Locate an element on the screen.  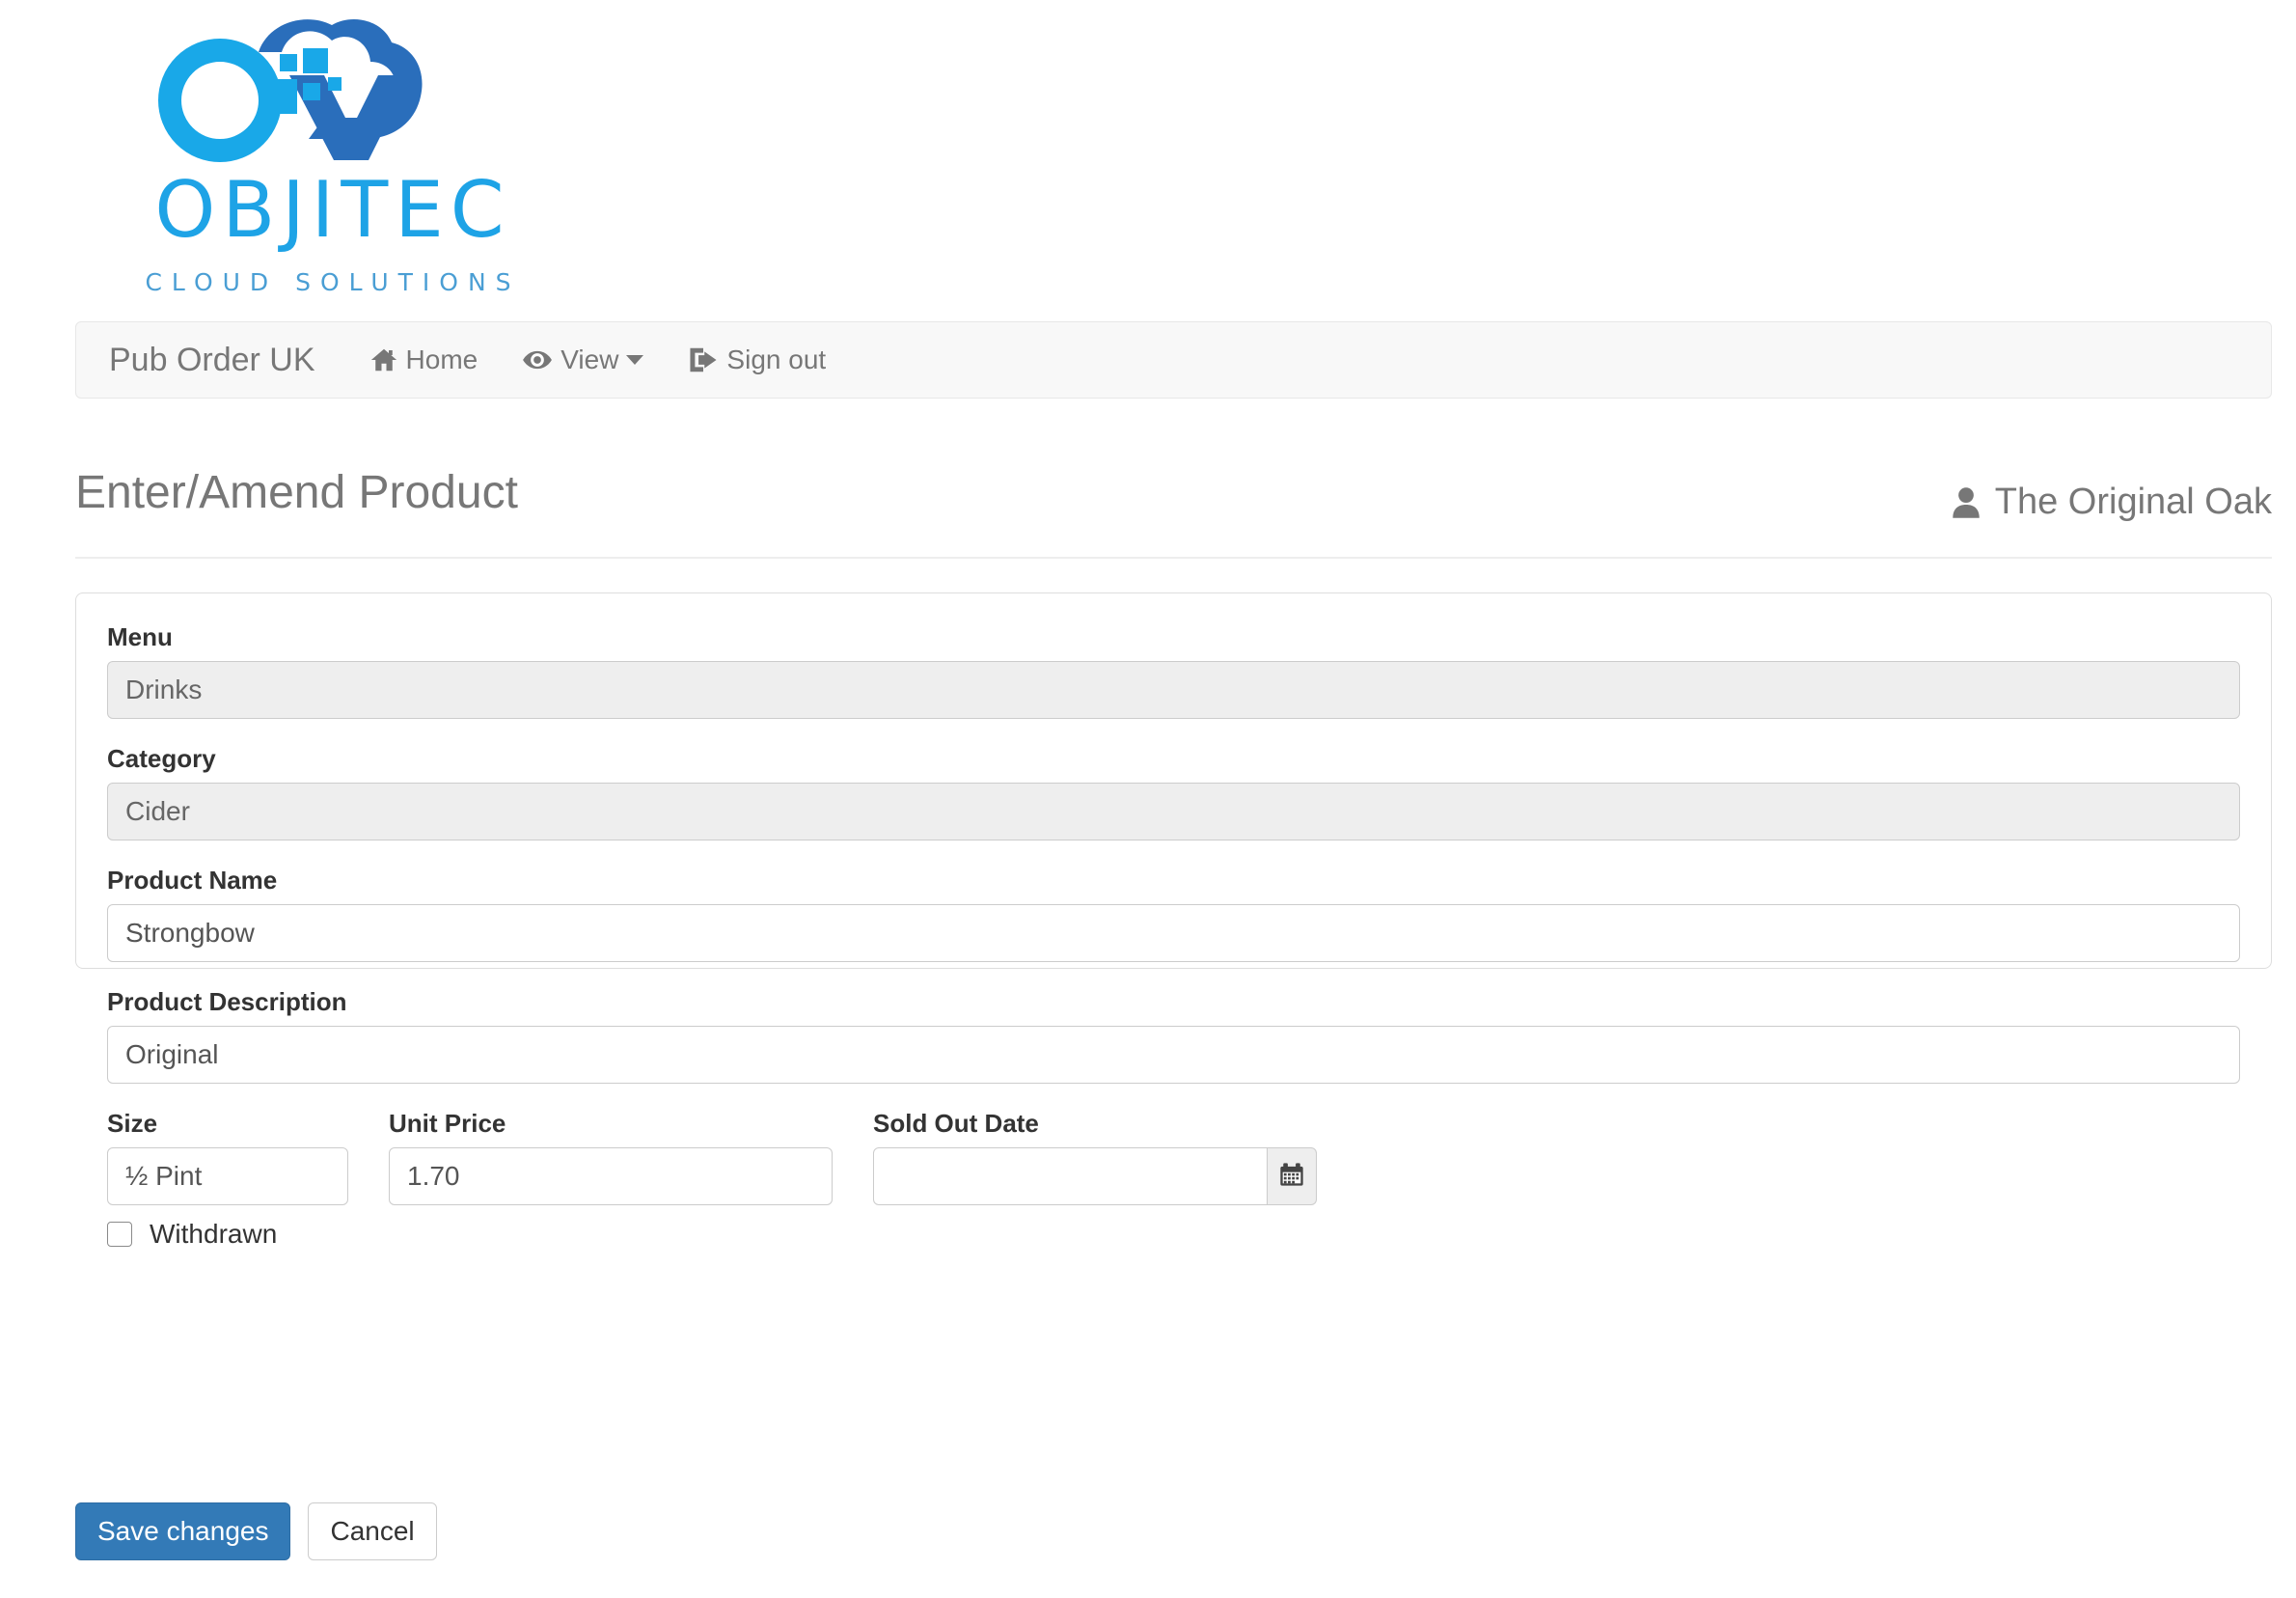
save-changes-button: Save changes is located at coordinates (183, 1531).